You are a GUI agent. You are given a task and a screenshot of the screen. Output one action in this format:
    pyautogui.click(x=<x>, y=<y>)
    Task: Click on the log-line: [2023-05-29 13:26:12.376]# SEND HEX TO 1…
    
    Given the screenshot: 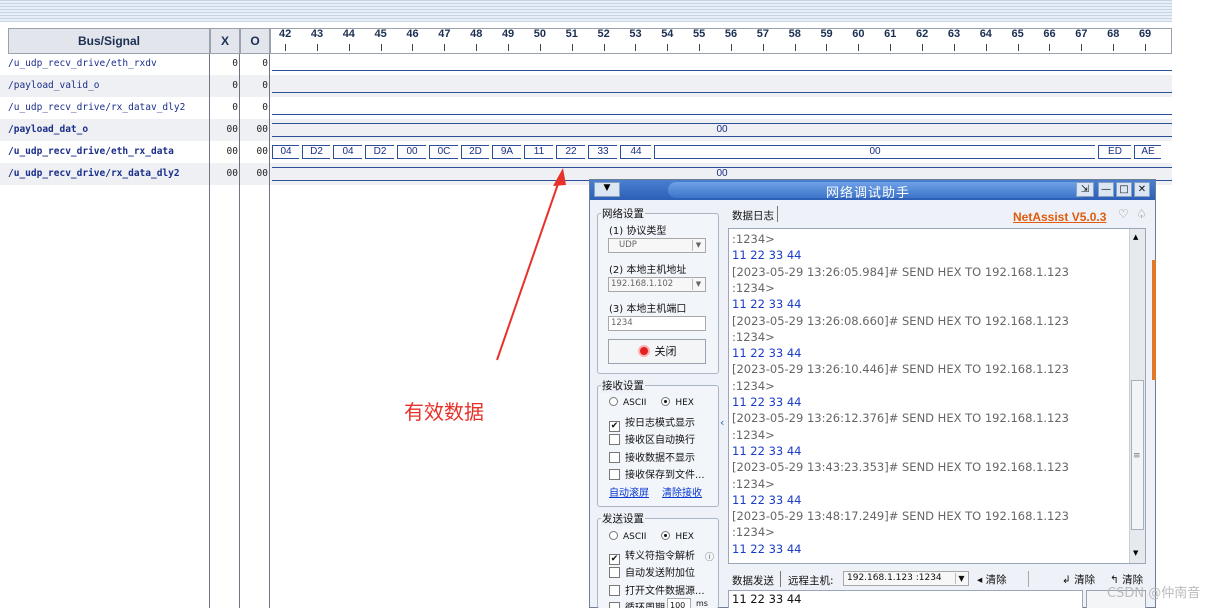 What is the action you would take?
    pyautogui.click(x=900, y=418)
    